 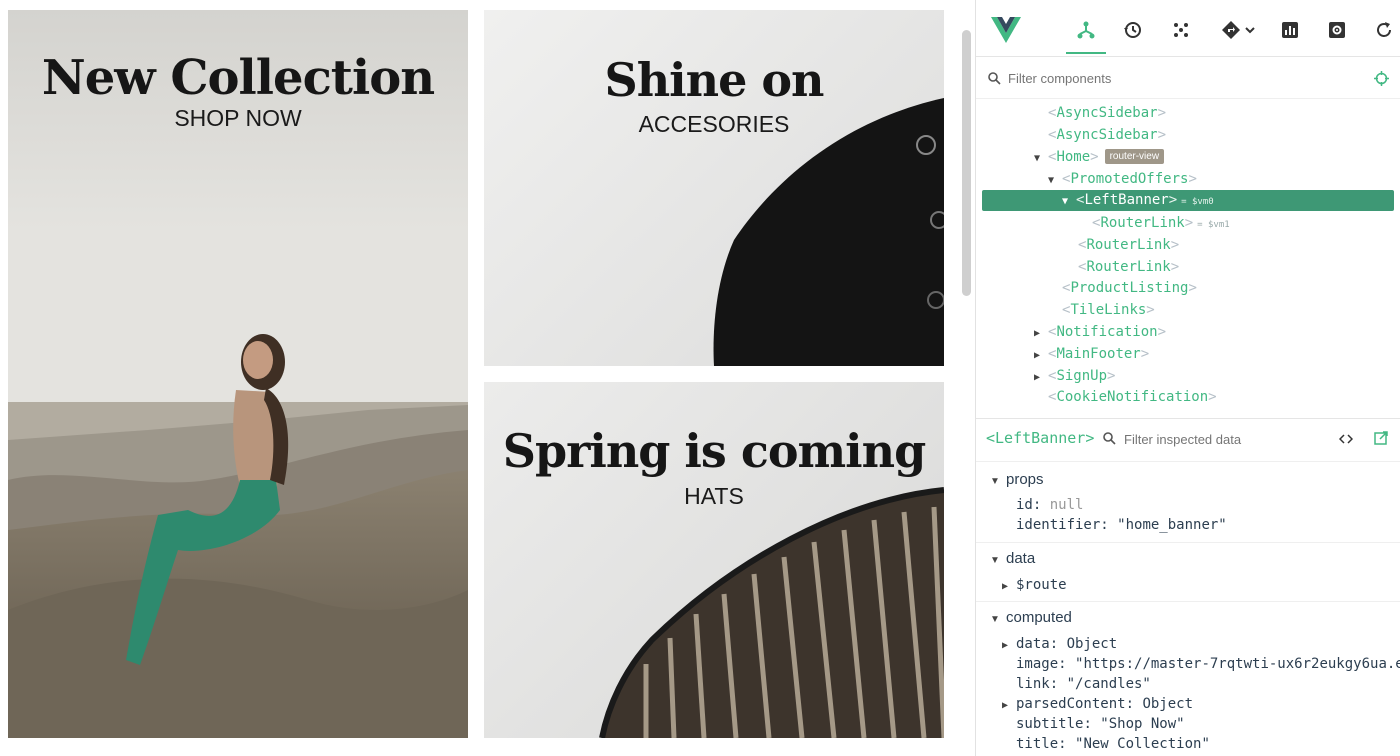 What do you see at coordinates (1134, 156) in the screenshot?
I see `router-view-badge: router-view` at bounding box center [1134, 156].